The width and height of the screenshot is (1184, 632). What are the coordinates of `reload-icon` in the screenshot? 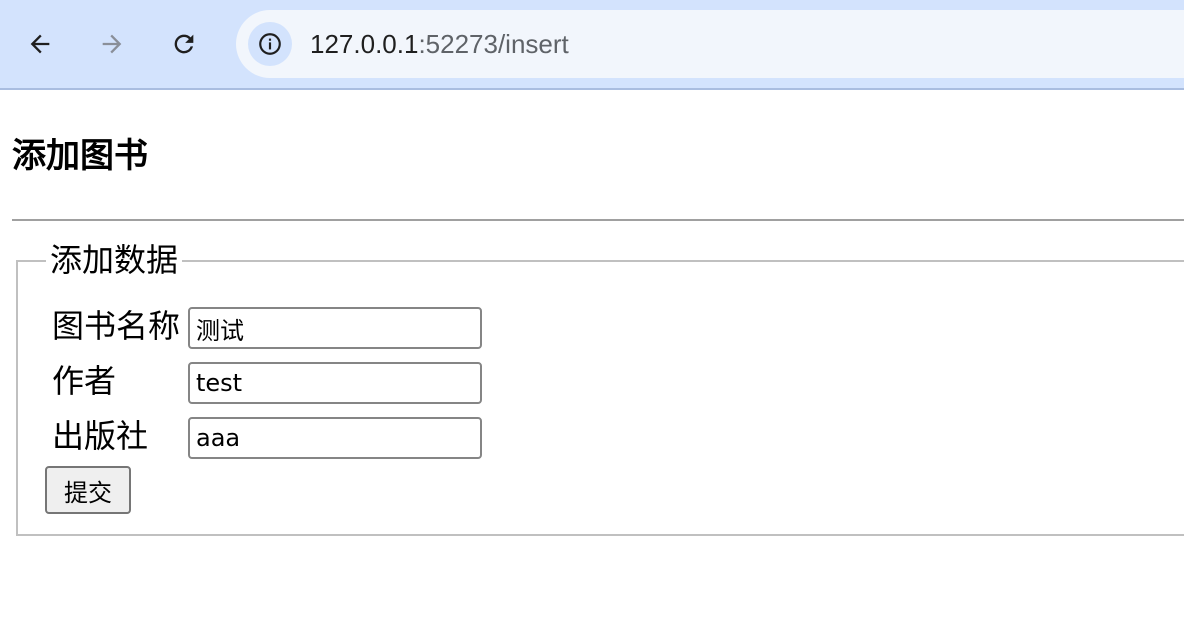 It's located at (184, 44).